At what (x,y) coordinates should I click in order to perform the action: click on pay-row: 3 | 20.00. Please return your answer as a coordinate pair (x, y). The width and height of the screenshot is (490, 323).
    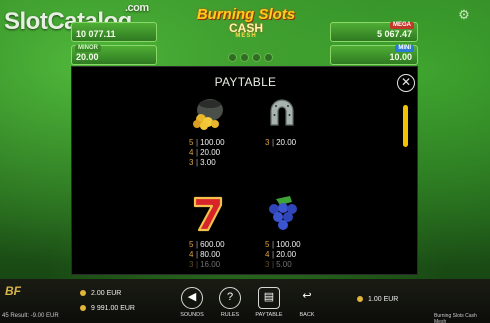
    Looking at the image, I should click on (281, 142).